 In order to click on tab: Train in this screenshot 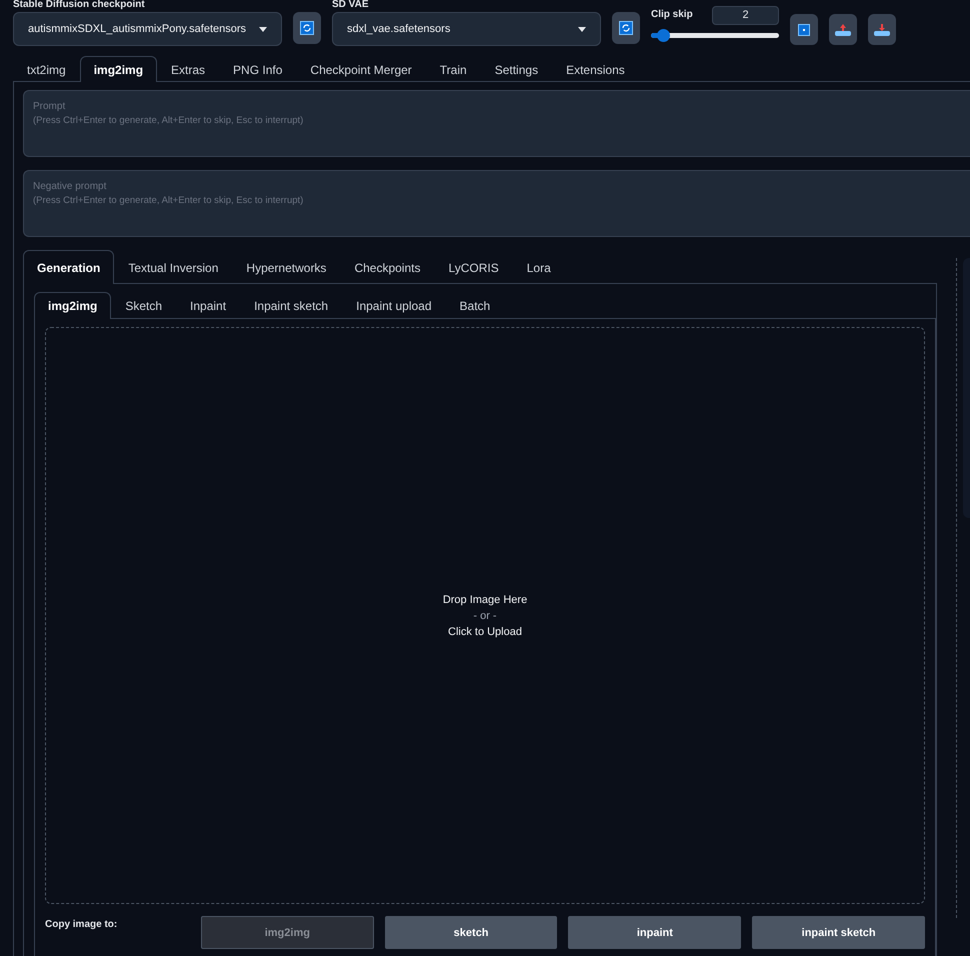, I will do `click(453, 69)`.